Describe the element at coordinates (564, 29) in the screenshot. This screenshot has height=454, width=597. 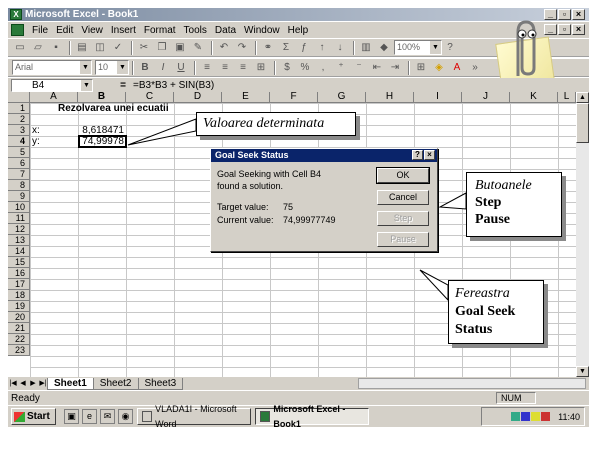
I see `workbook-restore-button: ▫` at that location.